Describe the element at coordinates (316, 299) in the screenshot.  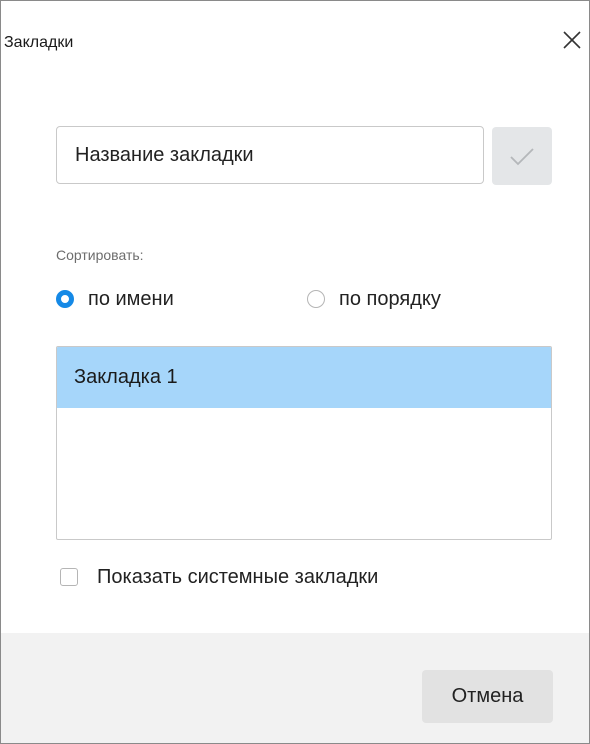
I see `radio-unchecked-icon` at that location.